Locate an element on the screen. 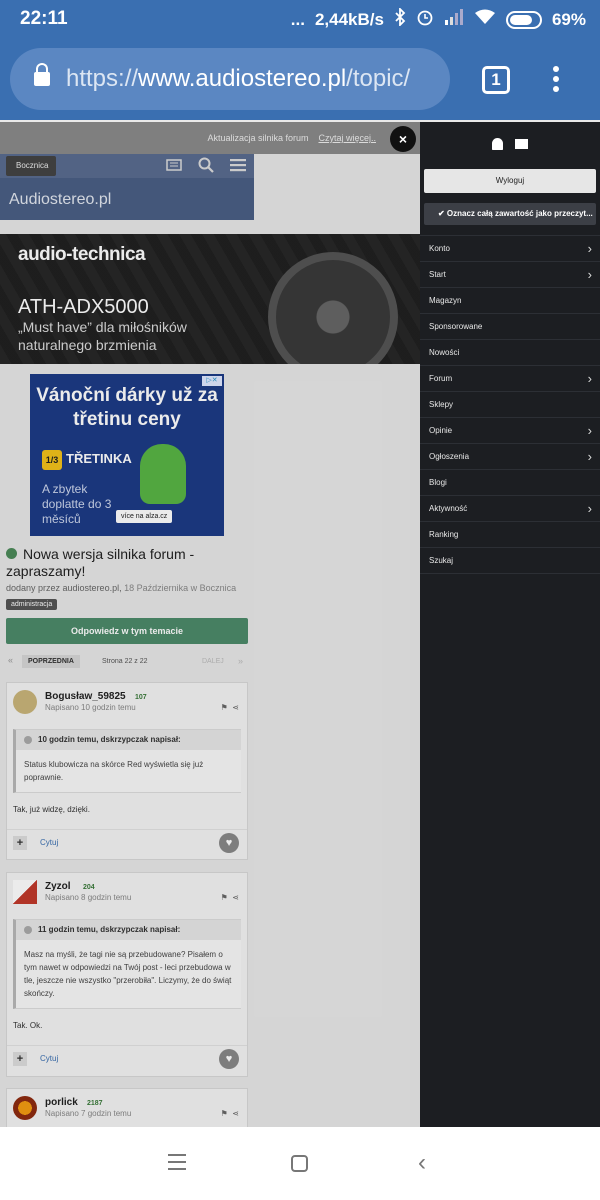 The height and width of the screenshot is (1200, 600). ad-headline: Vánoční dárky už za třetinu ceny is located at coordinates (127, 407).